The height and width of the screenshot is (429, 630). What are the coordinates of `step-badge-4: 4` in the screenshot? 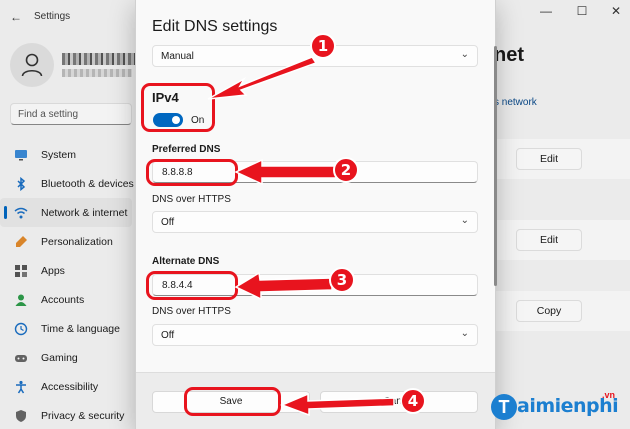 It's located at (413, 401).